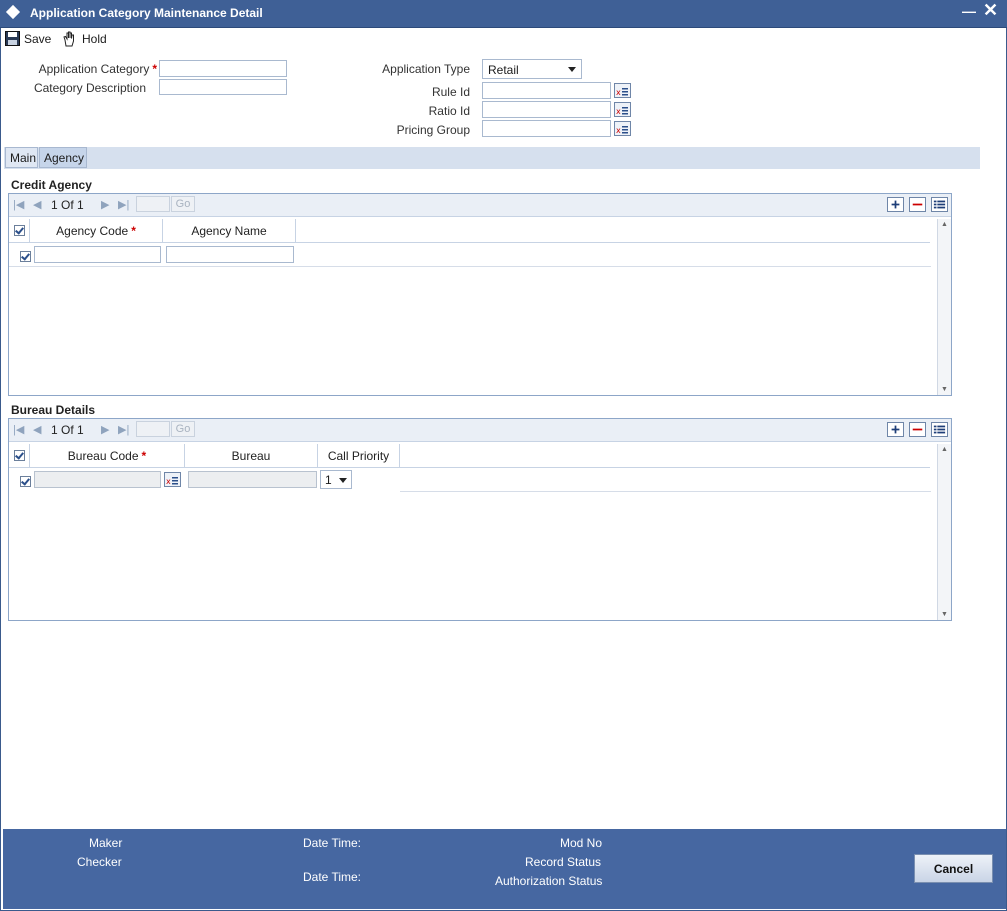  Describe the element at coordinates (13, 12) in the screenshot. I see `diamond-icon` at that location.